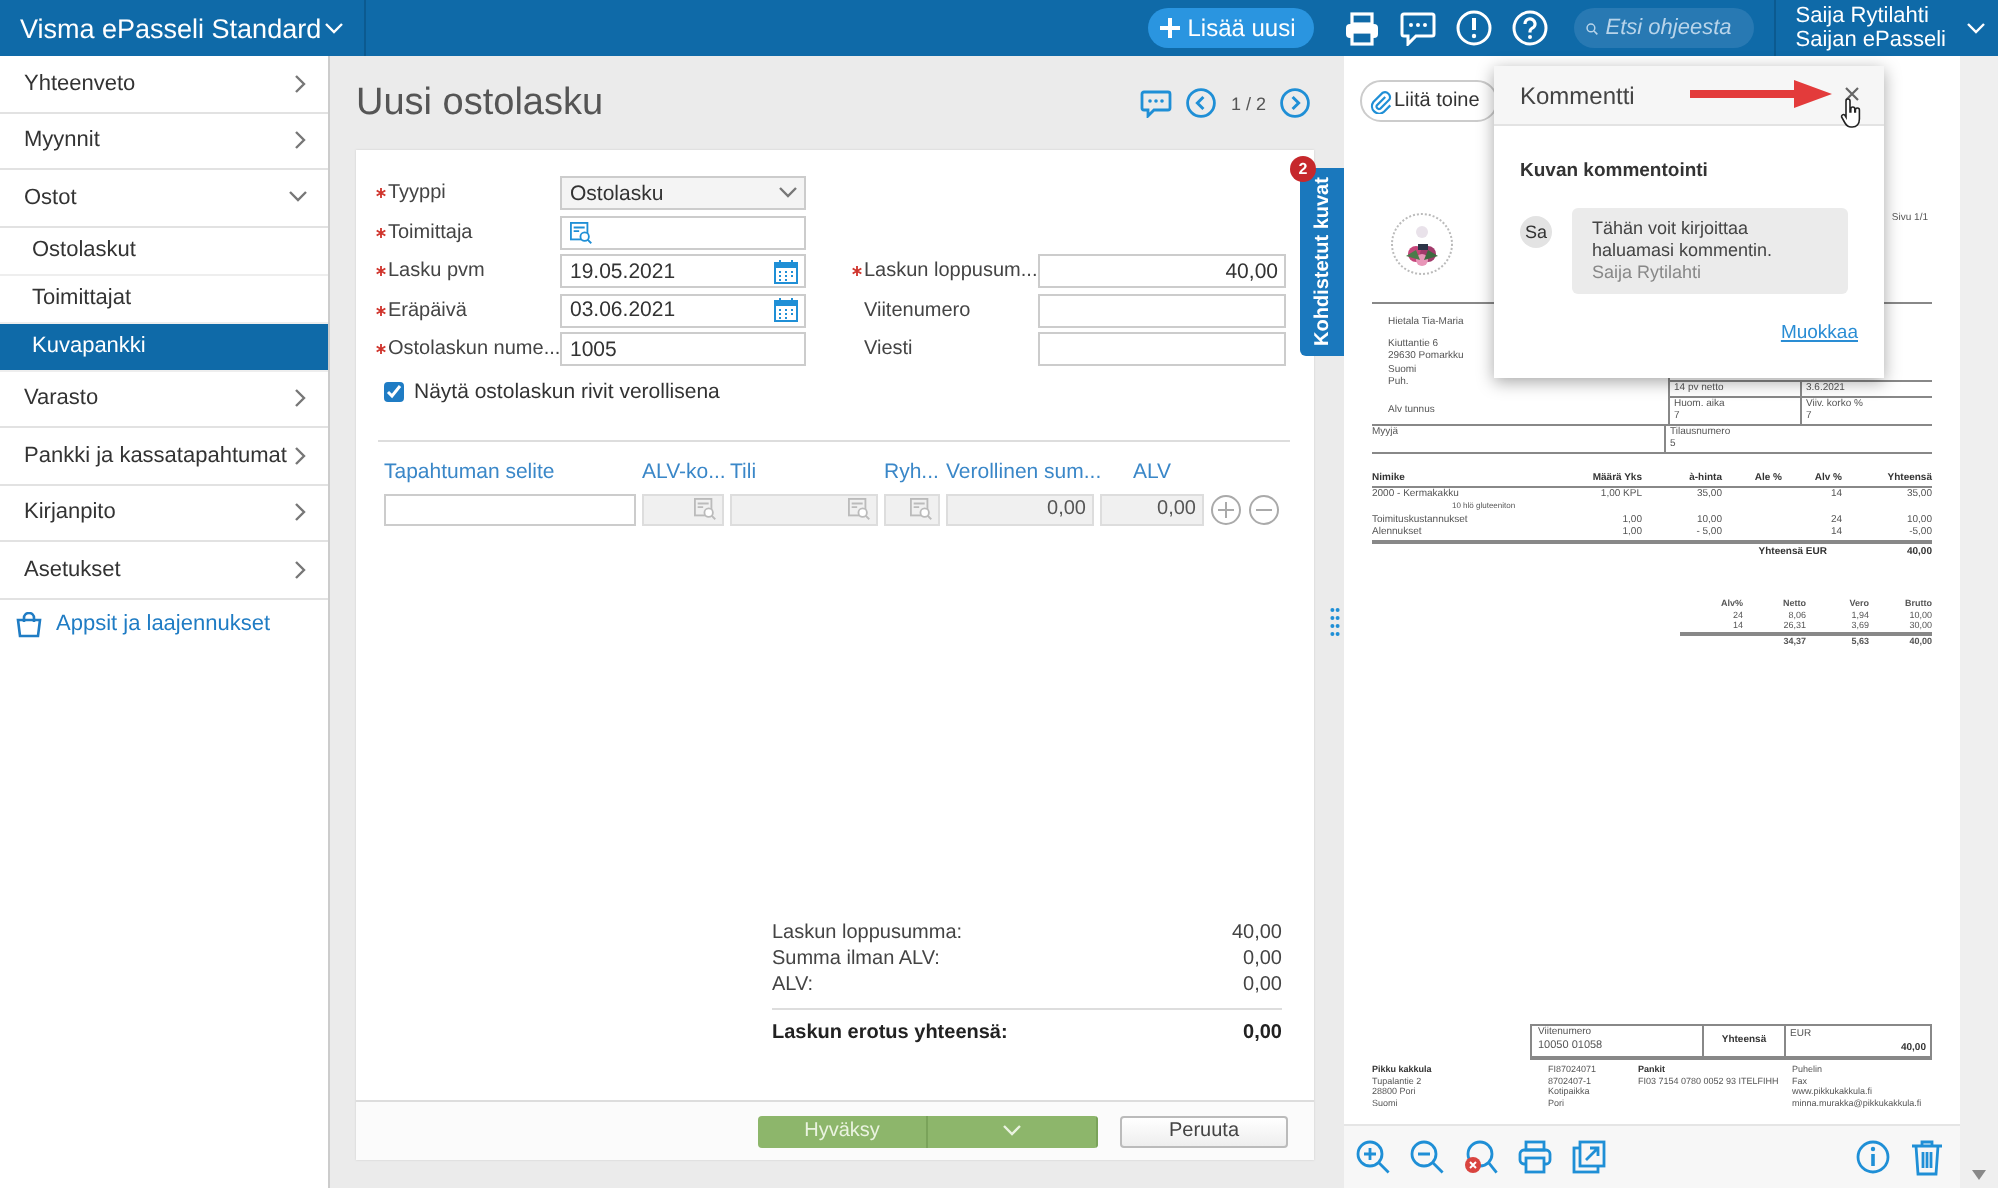  I want to click on edit-link: Muokkaa, so click(1819, 333).